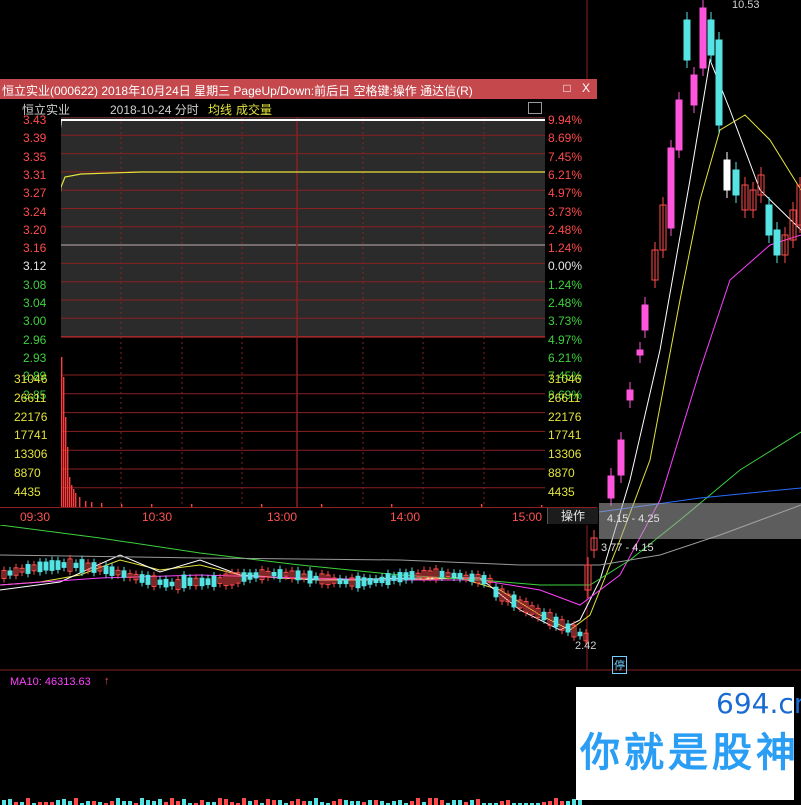 The height and width of the screenshot is (805, 801). I want to click on price-tick: 3.00, so click(35, 321).